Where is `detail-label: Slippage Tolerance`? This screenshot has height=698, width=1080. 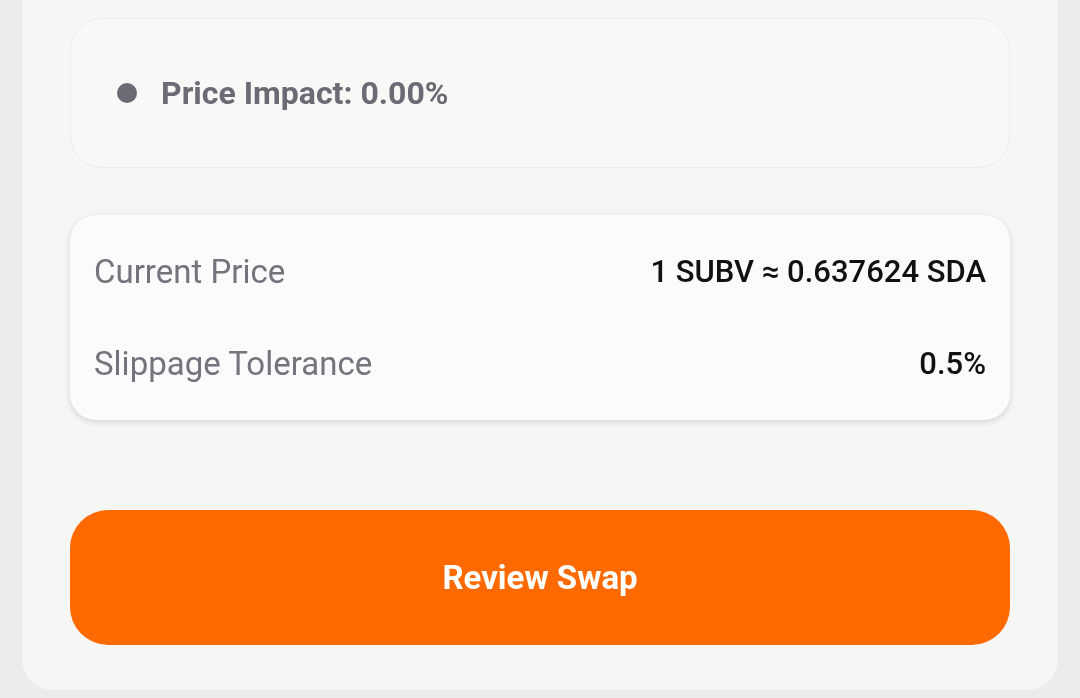 detail-label: Slippage Tolerance is located at coordinates (233, 364).